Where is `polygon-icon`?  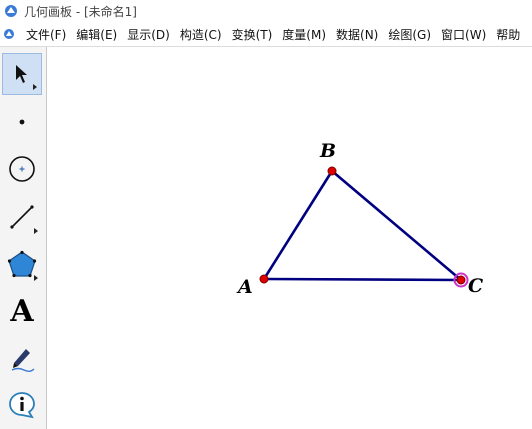
polygon-icon is located at coordinates (22, 264).